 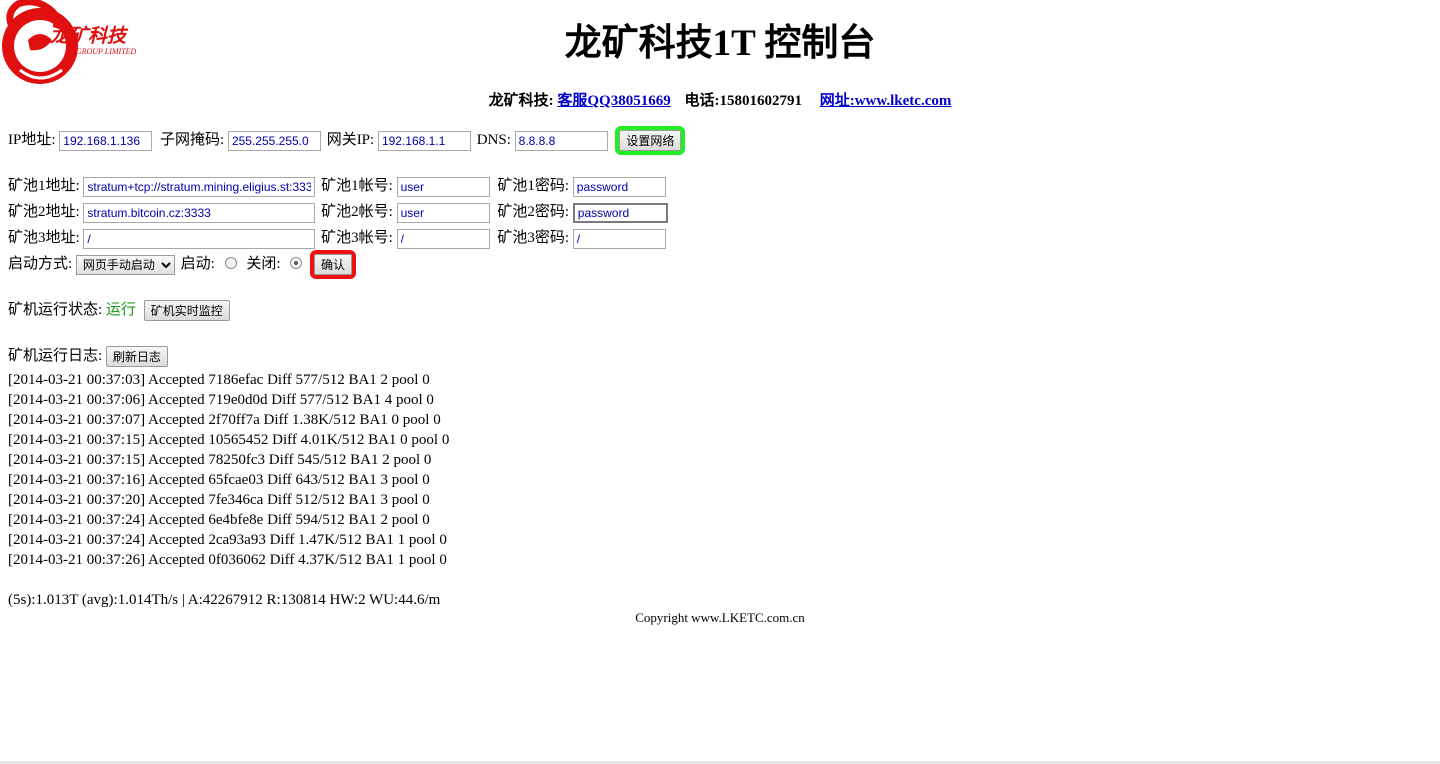 I want to click on log-label: 矿机运行日志:, so click(x=55, y=356).